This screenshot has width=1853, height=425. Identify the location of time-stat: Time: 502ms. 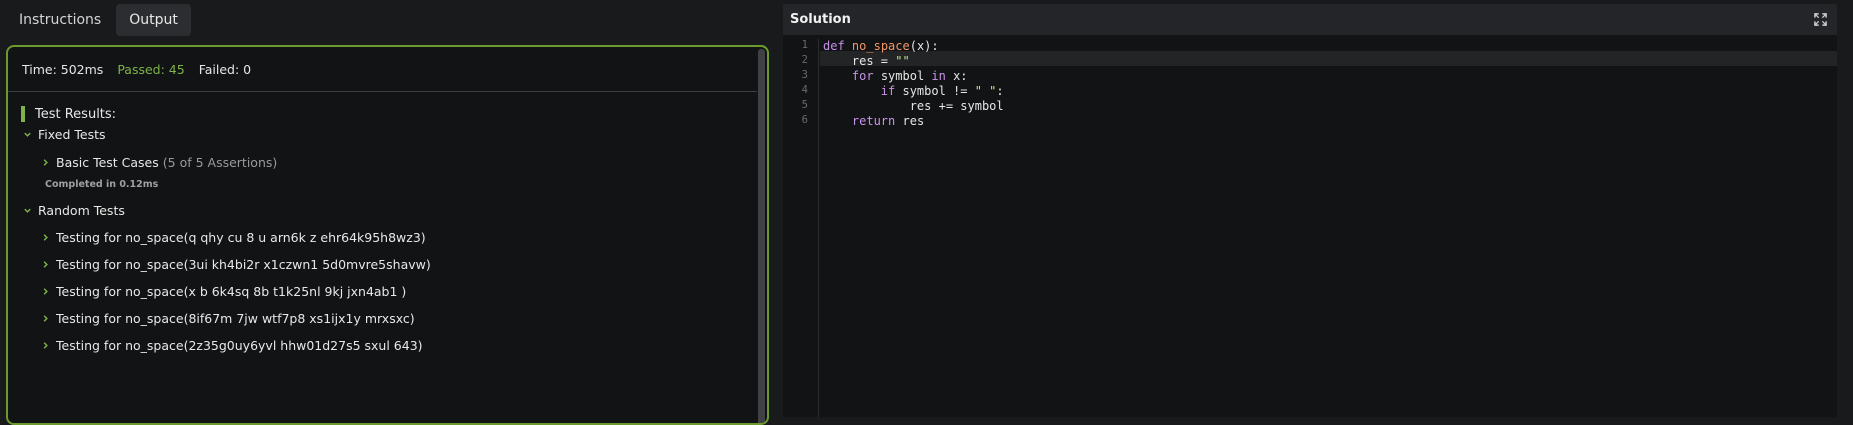
(63, 69).